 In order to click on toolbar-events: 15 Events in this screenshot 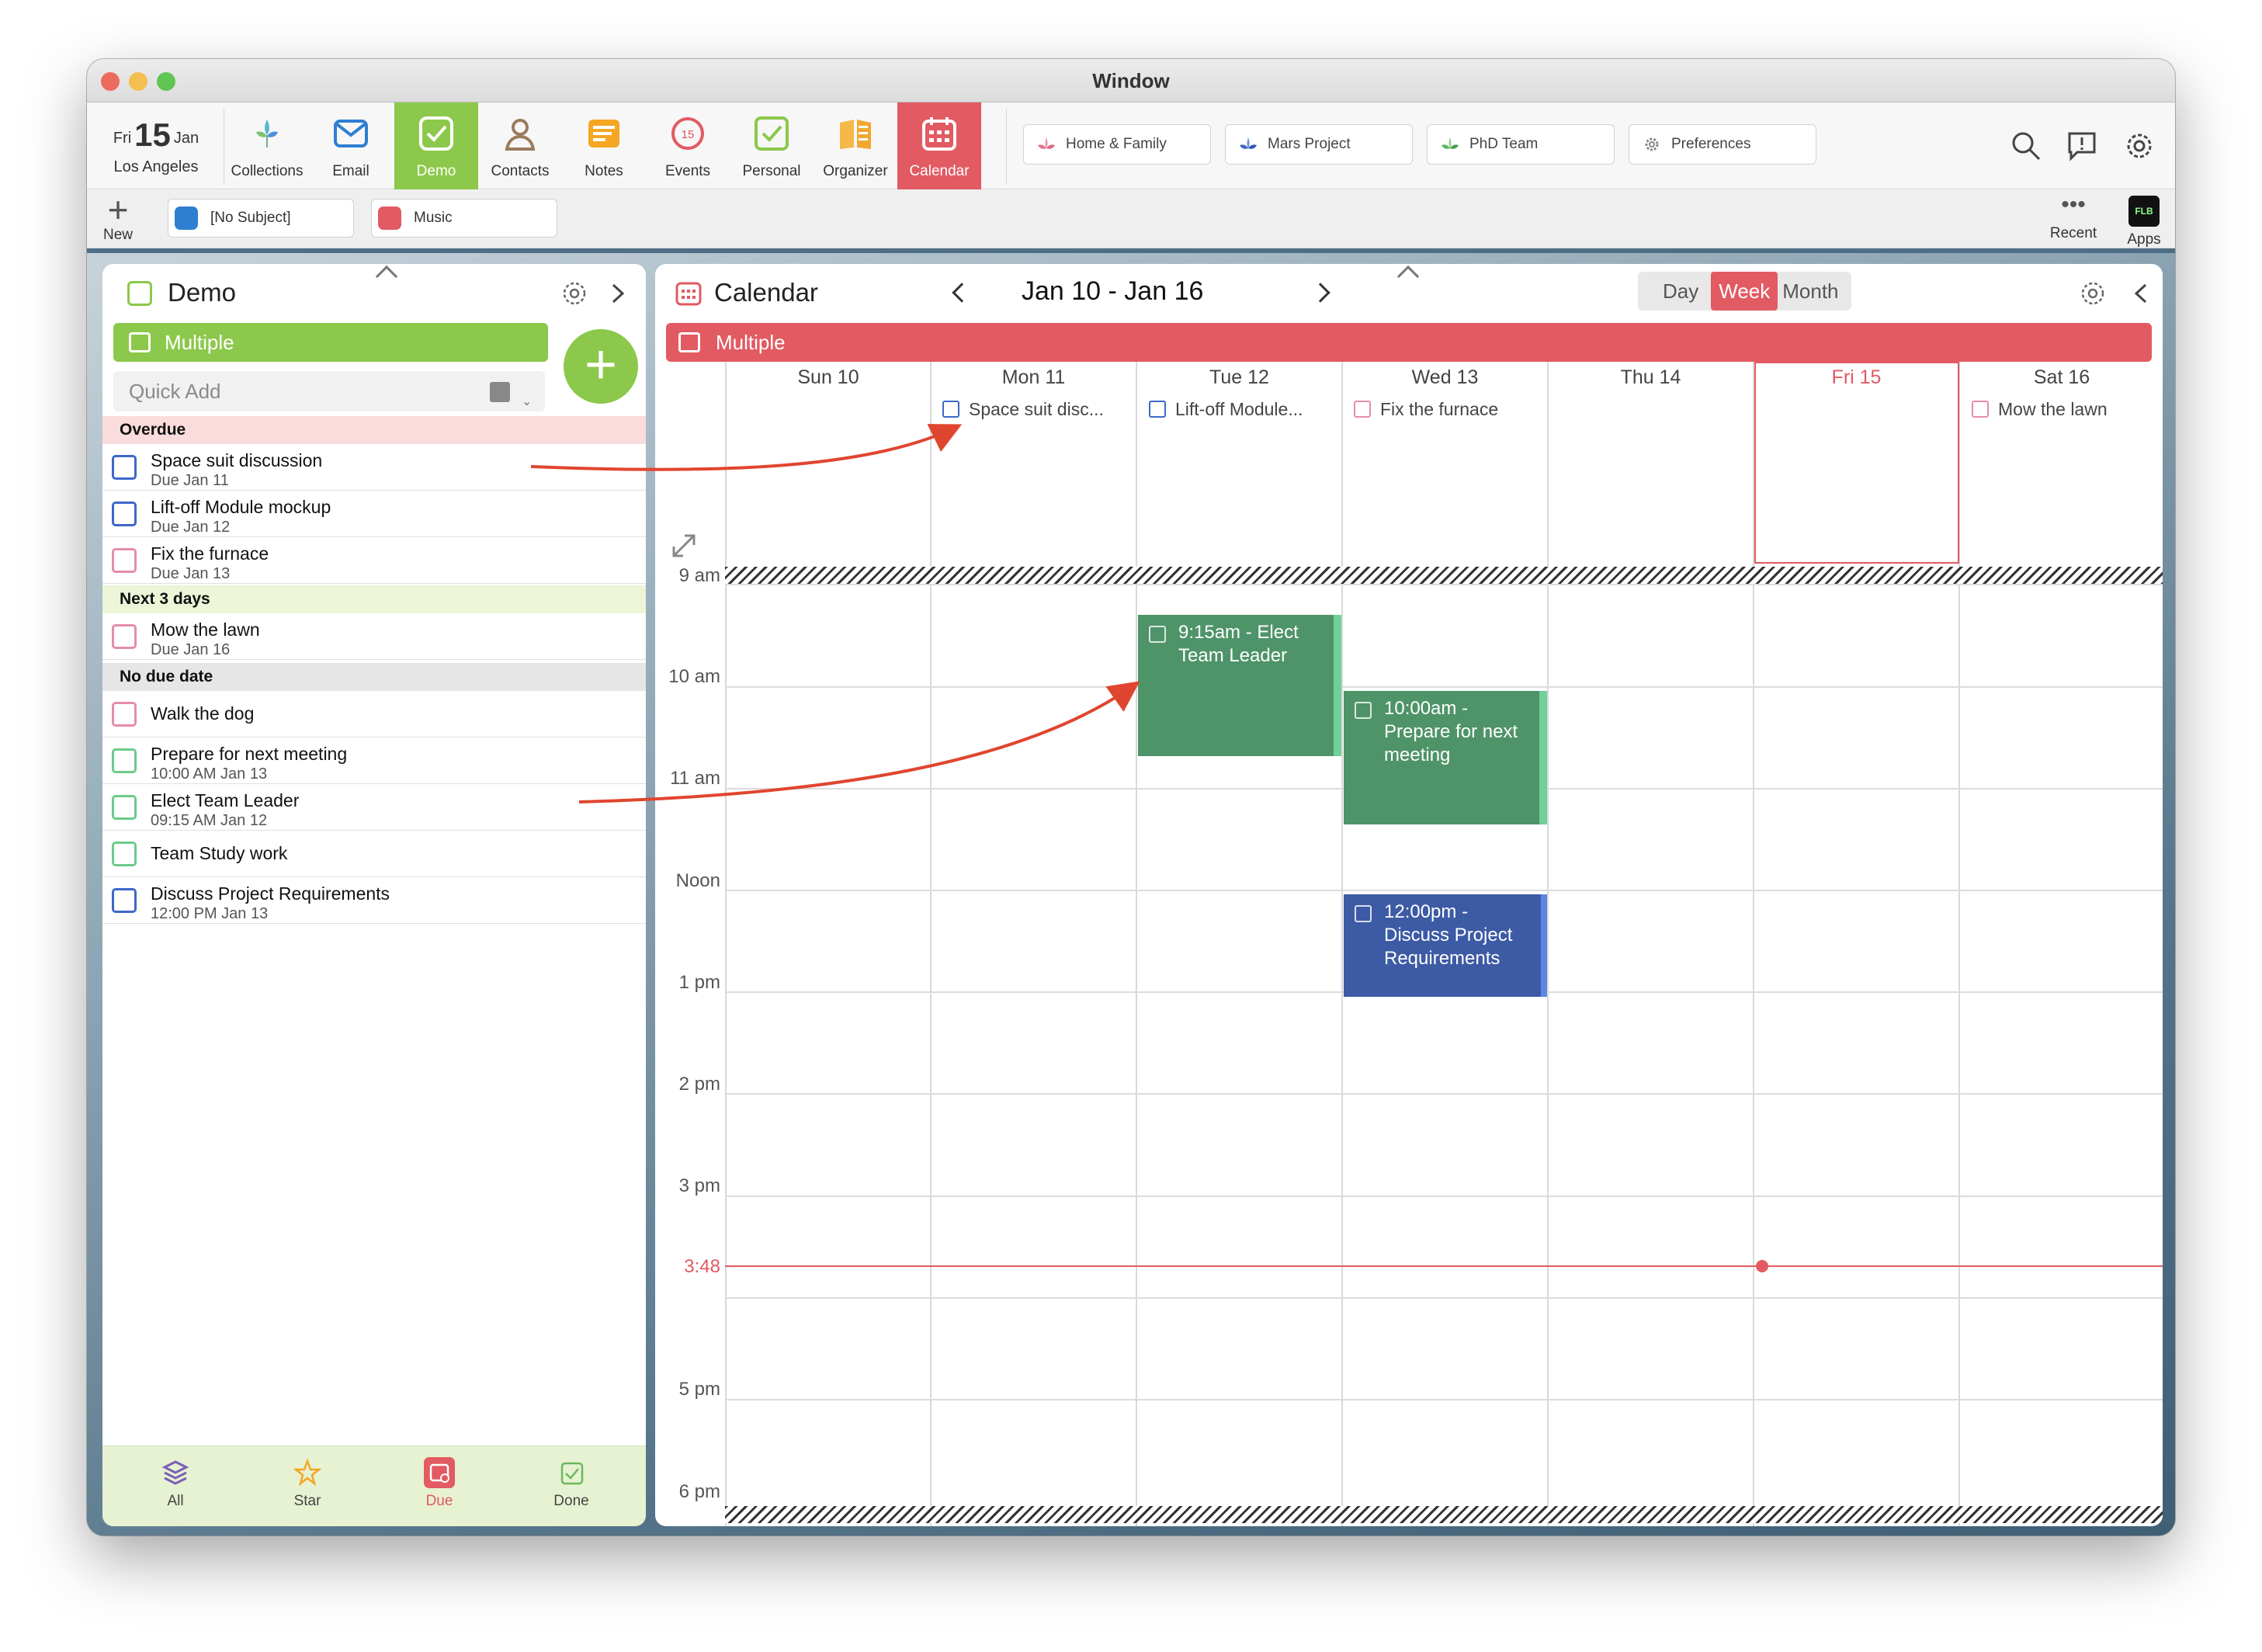, I will do `click(688, 145)`.